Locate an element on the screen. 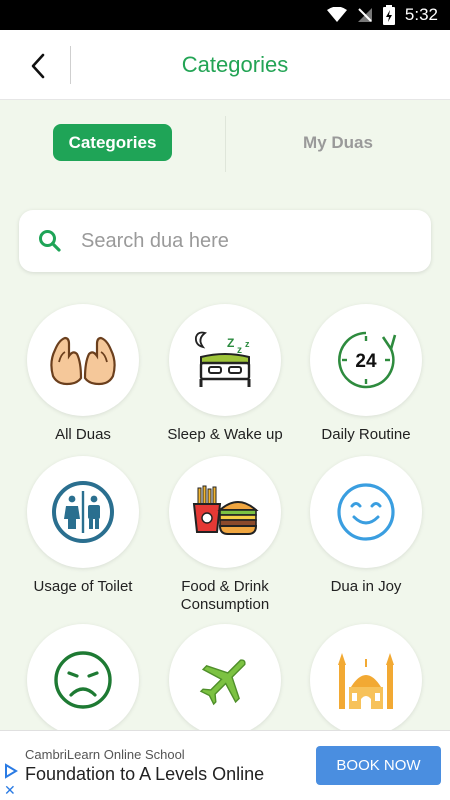 This screenshot has width=450, height=800. status-time: 5:32 is located at coordinates (421, 14).